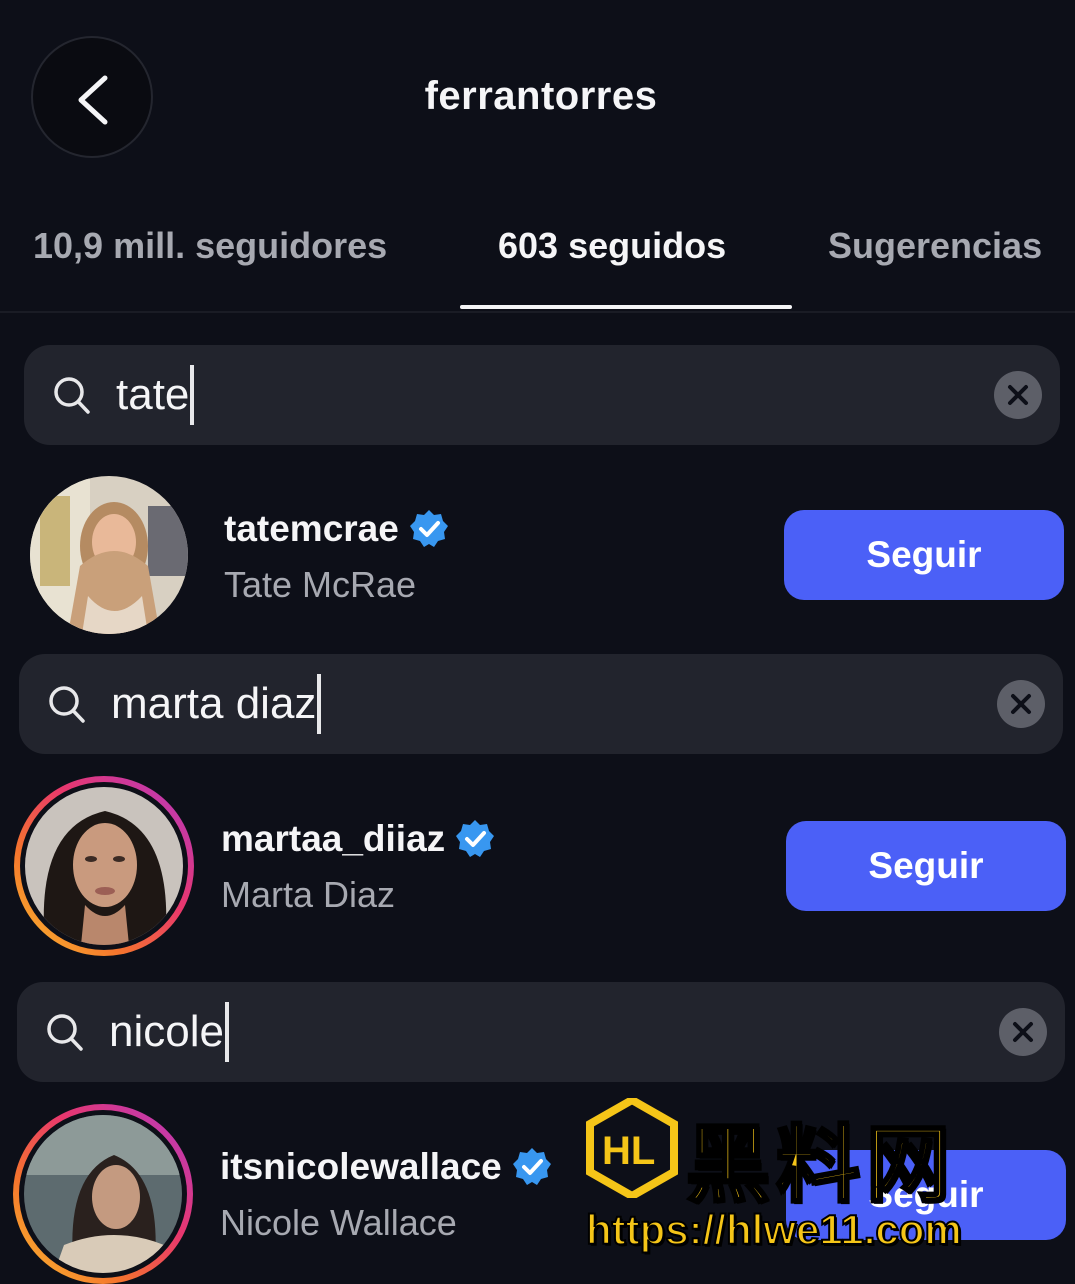 The image size is (1075, 1284). What do you see at coordinates (361, 1166) in the screenshot?
I see `username-text: itsnicolewallace` at bounding box center [361, 1166].